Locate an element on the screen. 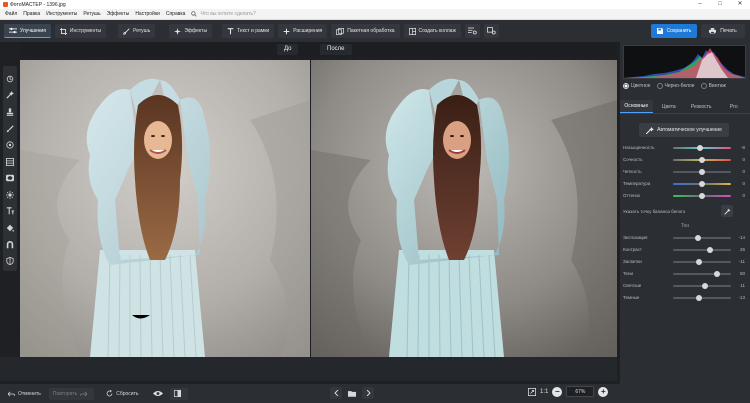 Image resolution: width=750 pixels, height=403 pixels. minimize-icon: – is located at coordinates (700, 4).